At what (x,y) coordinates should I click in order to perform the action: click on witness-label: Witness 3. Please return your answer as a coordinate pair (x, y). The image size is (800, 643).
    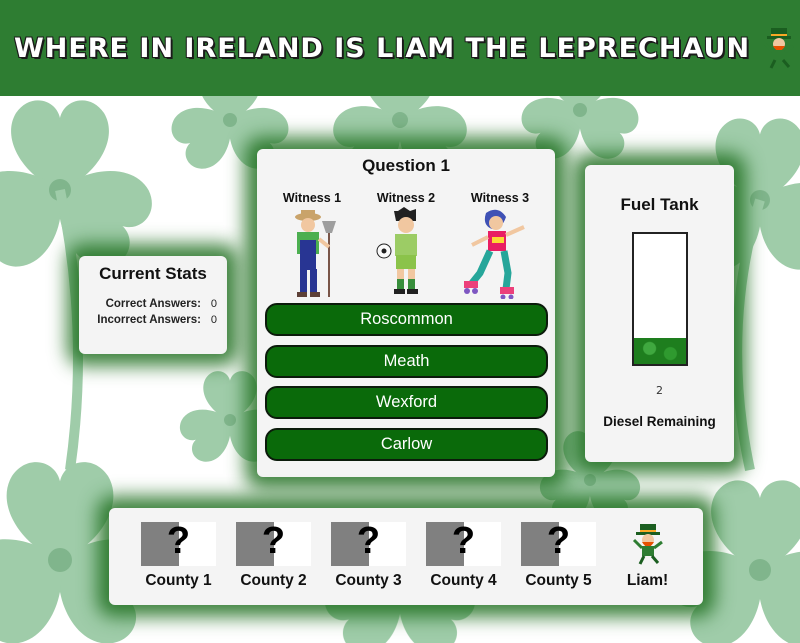
    Looking at the image, I should click on (500, 198).